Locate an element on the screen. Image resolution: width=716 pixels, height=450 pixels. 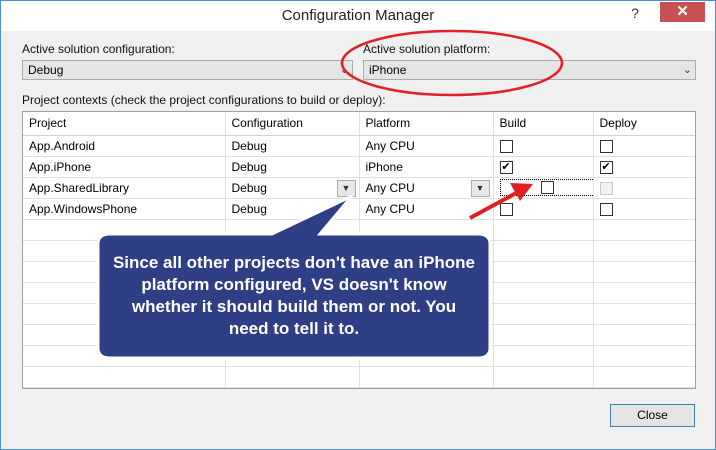
column-header-project: Project is located at coordinates (124, 124).